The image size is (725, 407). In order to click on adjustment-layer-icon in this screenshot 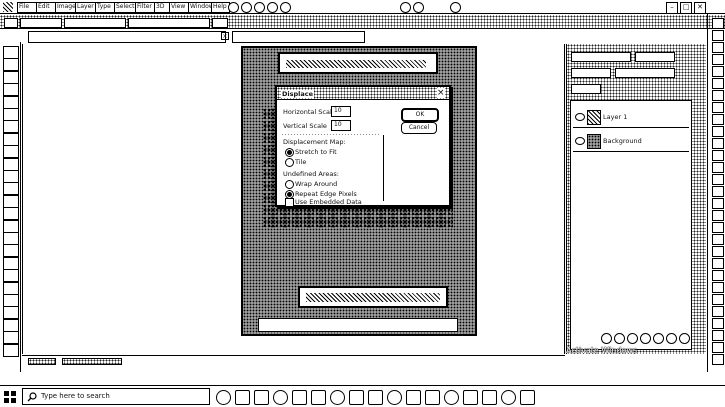, I will do `click(645, 338)`.